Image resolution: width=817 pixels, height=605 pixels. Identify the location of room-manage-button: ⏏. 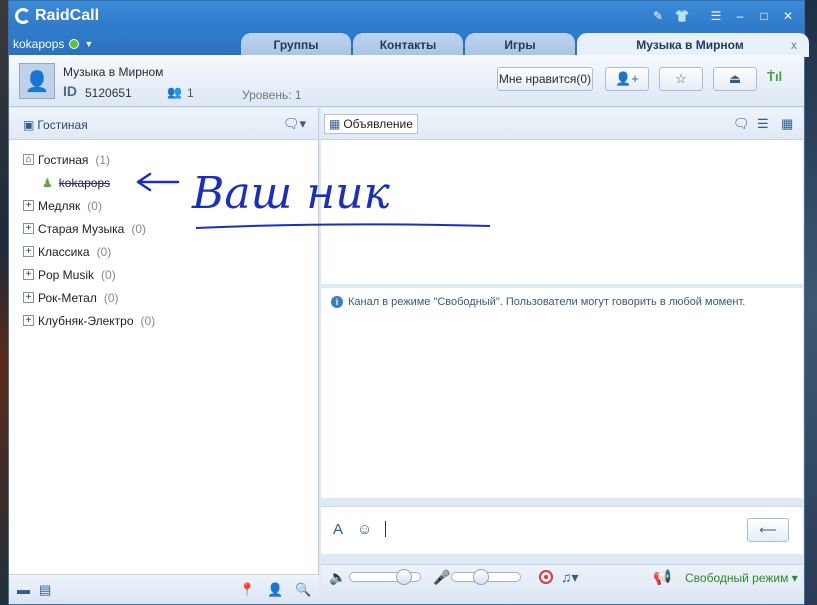
(735, 79).